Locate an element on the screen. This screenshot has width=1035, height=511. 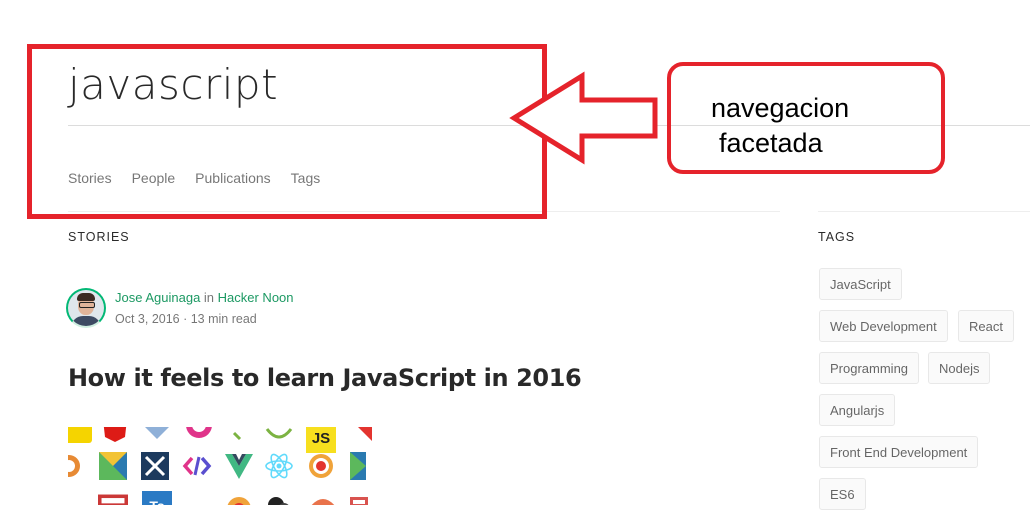
tags-heading: TAGS is located at coordinates (837, 237).